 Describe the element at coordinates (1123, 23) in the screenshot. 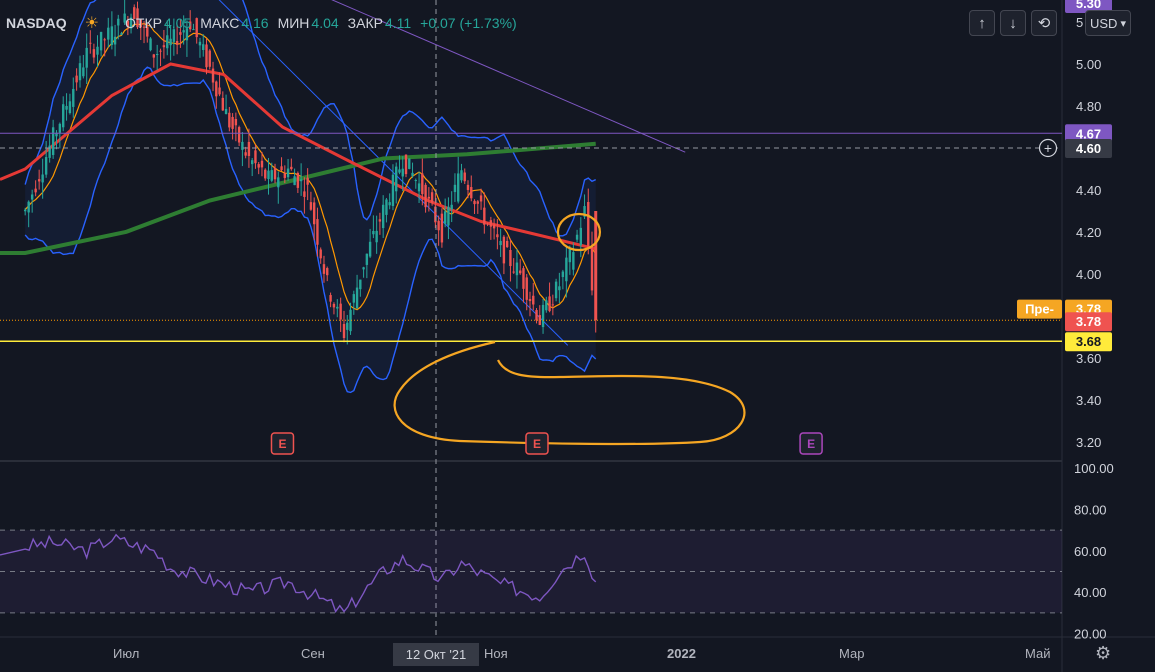

I see `chevron-down-icon: ▾` at that location.